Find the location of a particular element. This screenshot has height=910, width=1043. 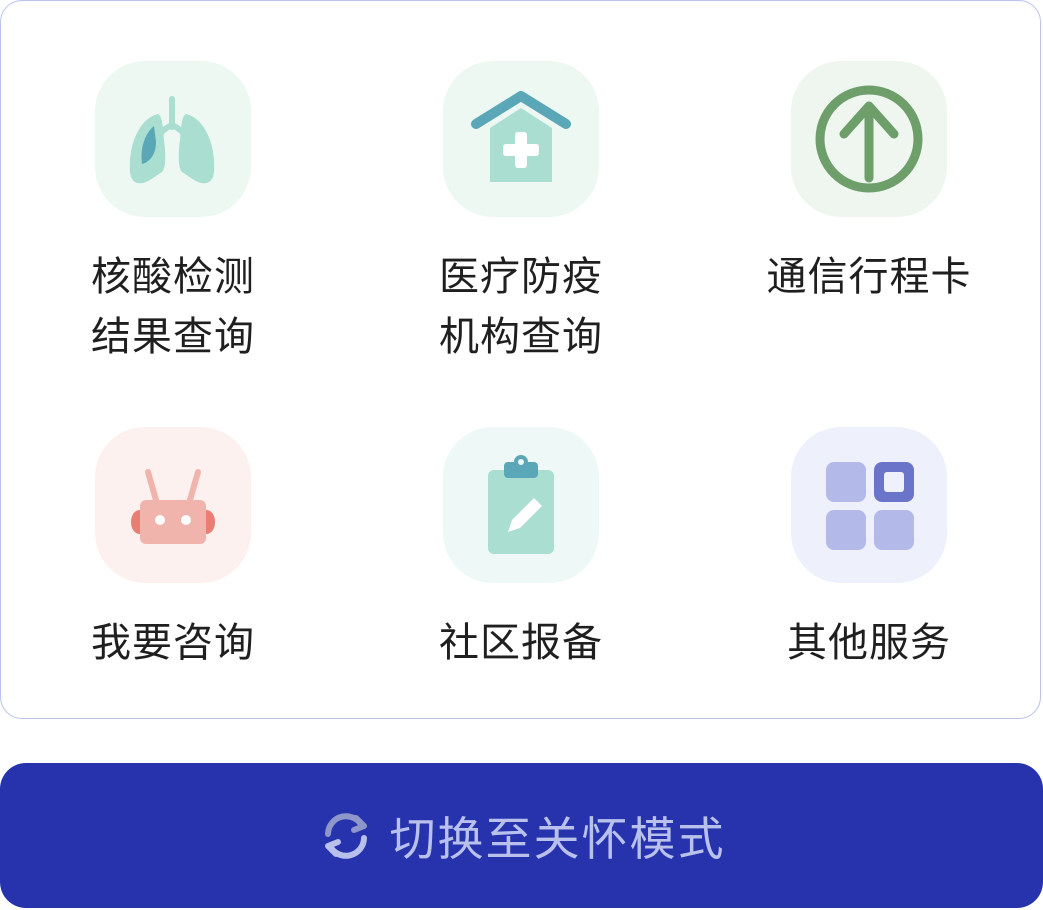

service-label: 我要咨询 is located at coordinates (173, 643).